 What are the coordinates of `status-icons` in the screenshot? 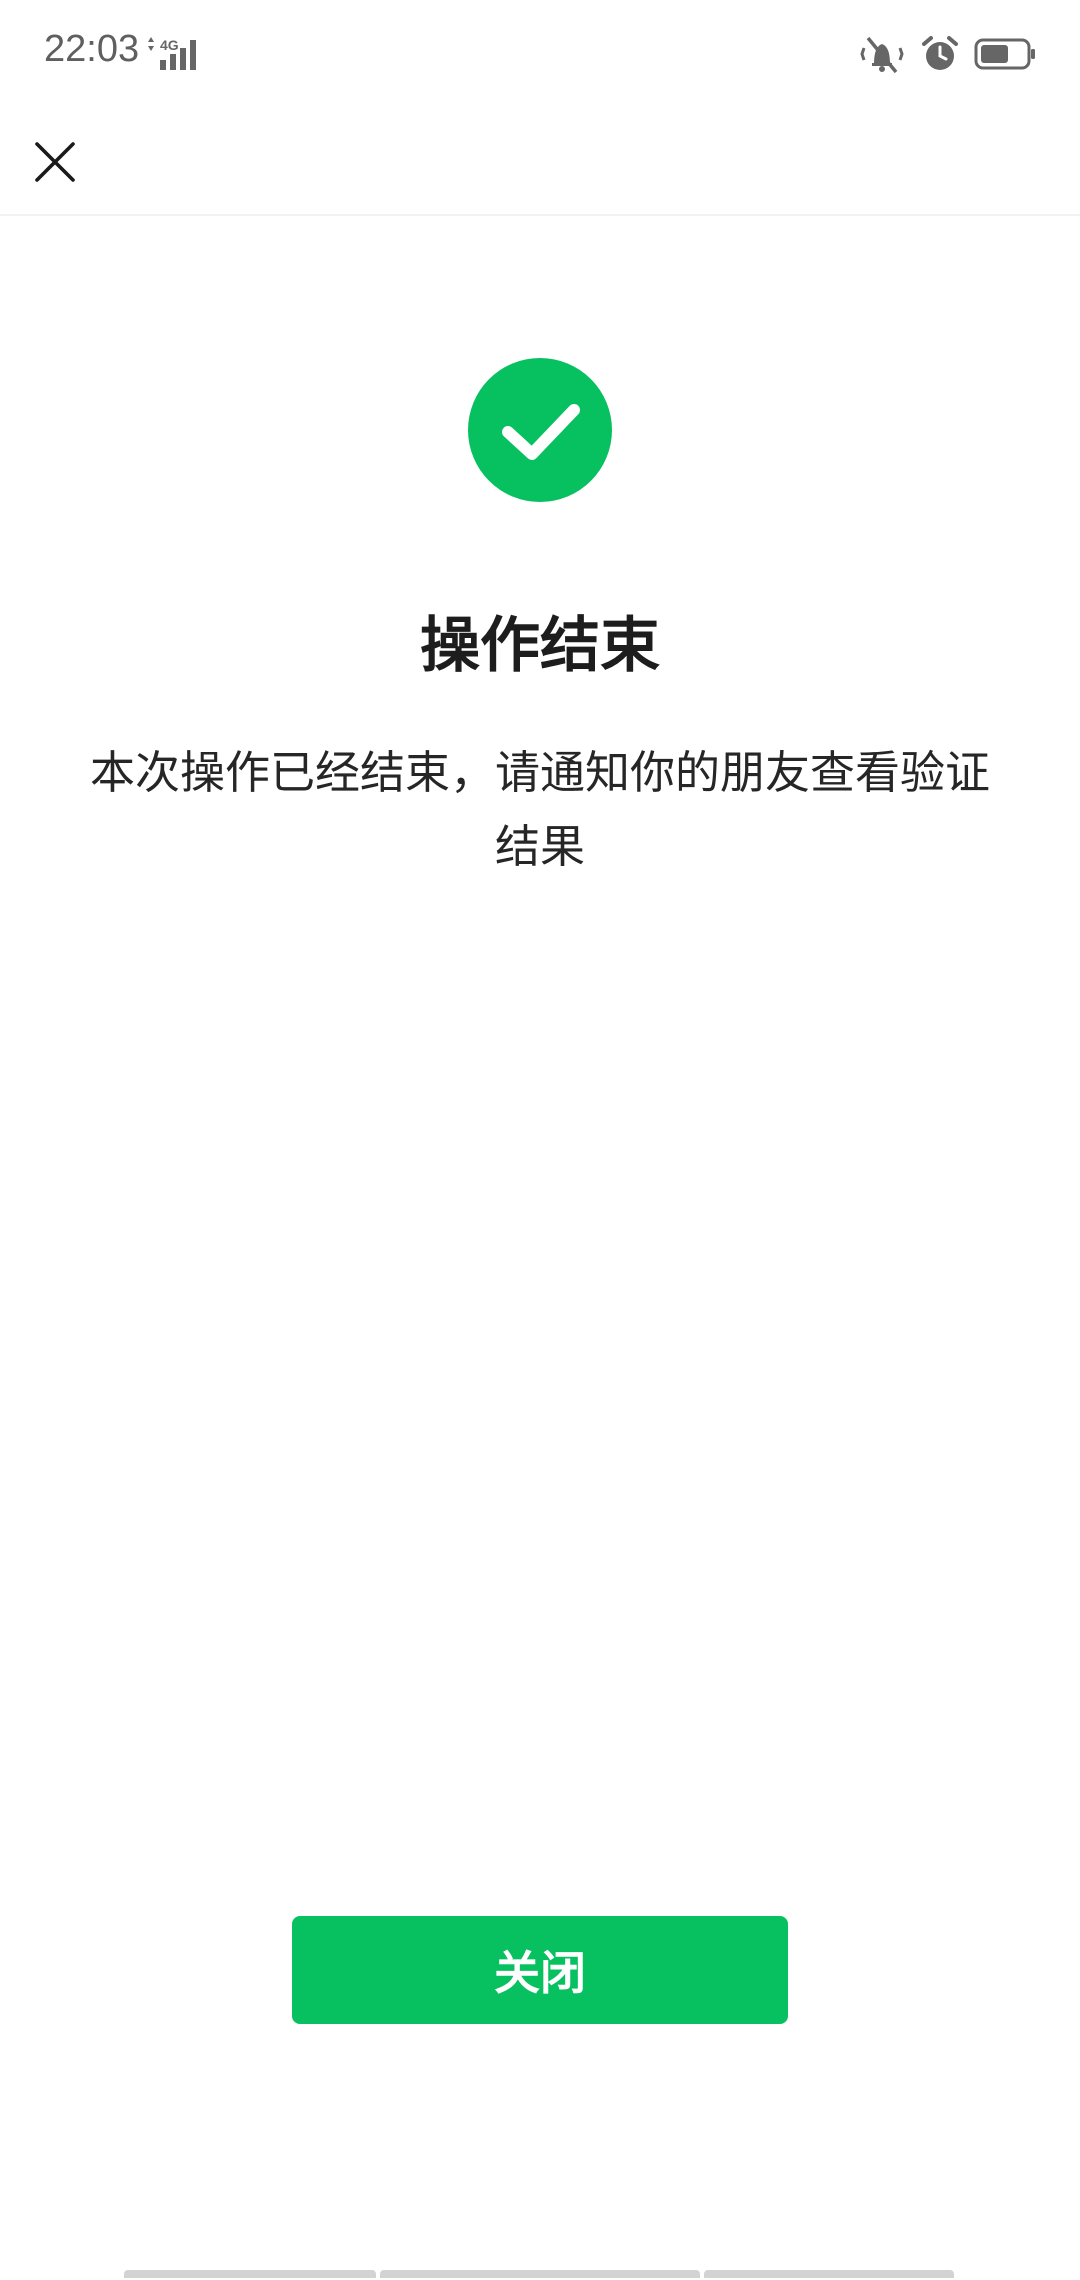 It's located at (947, 54).